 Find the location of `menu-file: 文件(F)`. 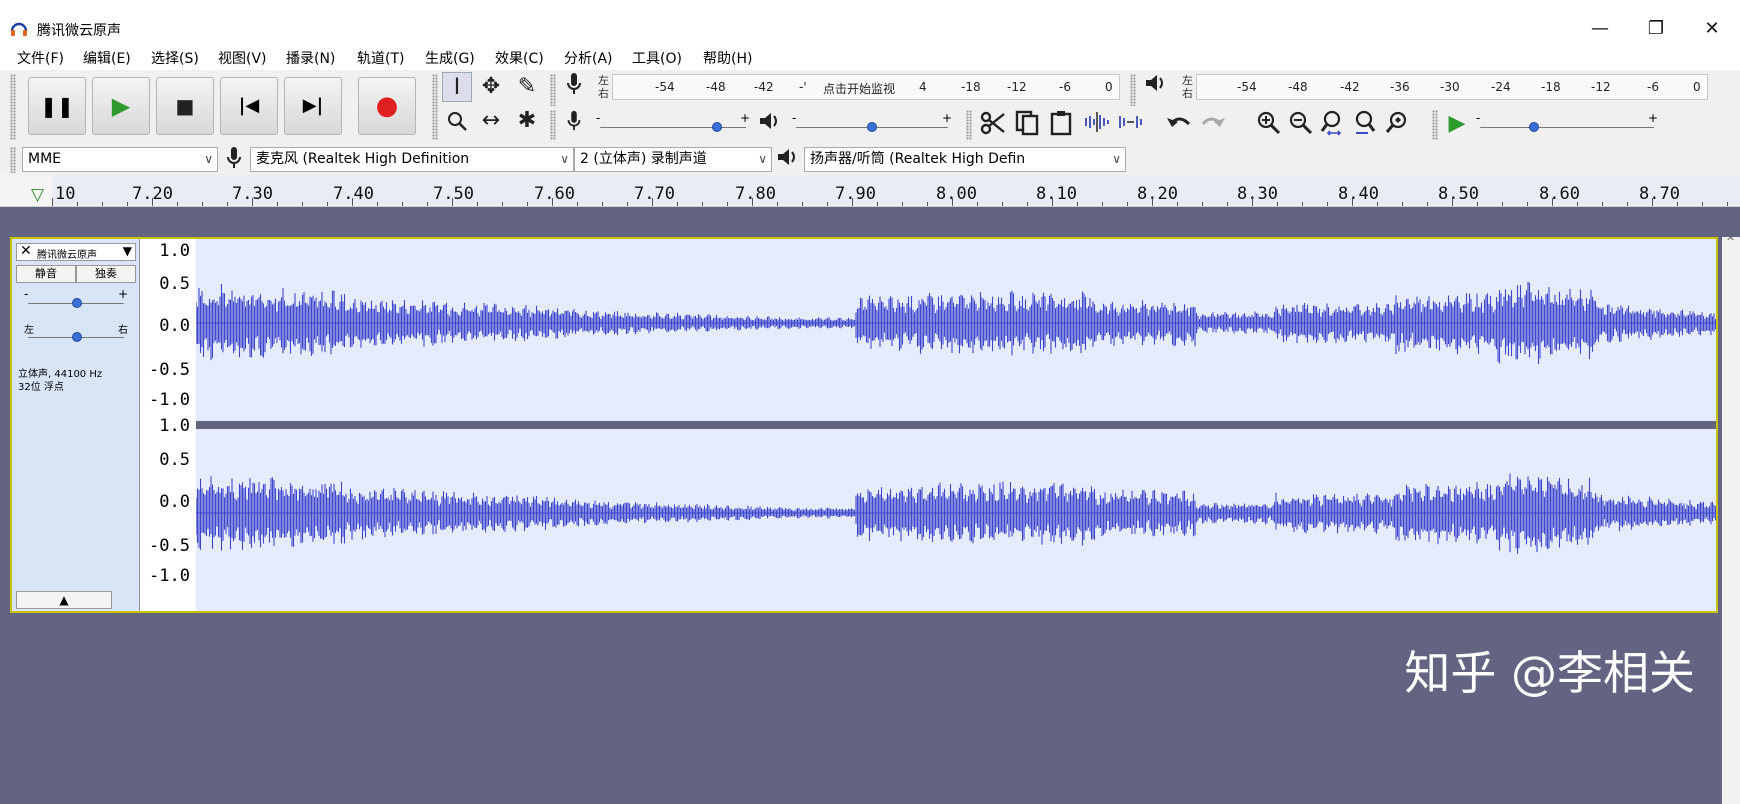

menu-file: 文件(F) is located at coordinates (40, 58).